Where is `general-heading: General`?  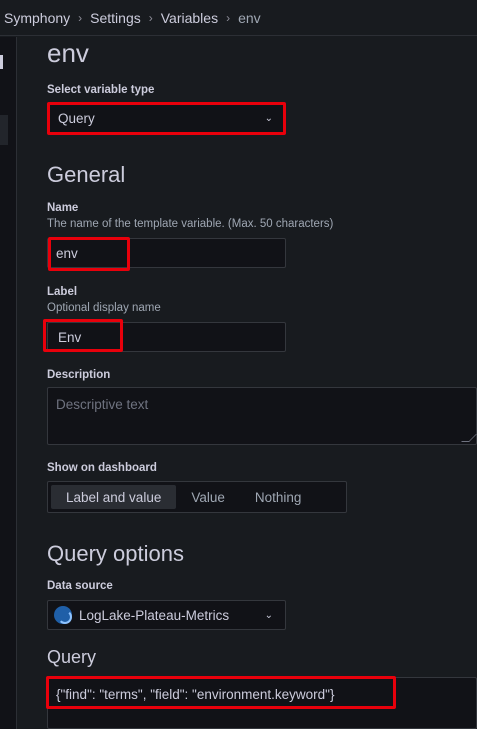
general-heading: General is located at coordinates (86, 174).